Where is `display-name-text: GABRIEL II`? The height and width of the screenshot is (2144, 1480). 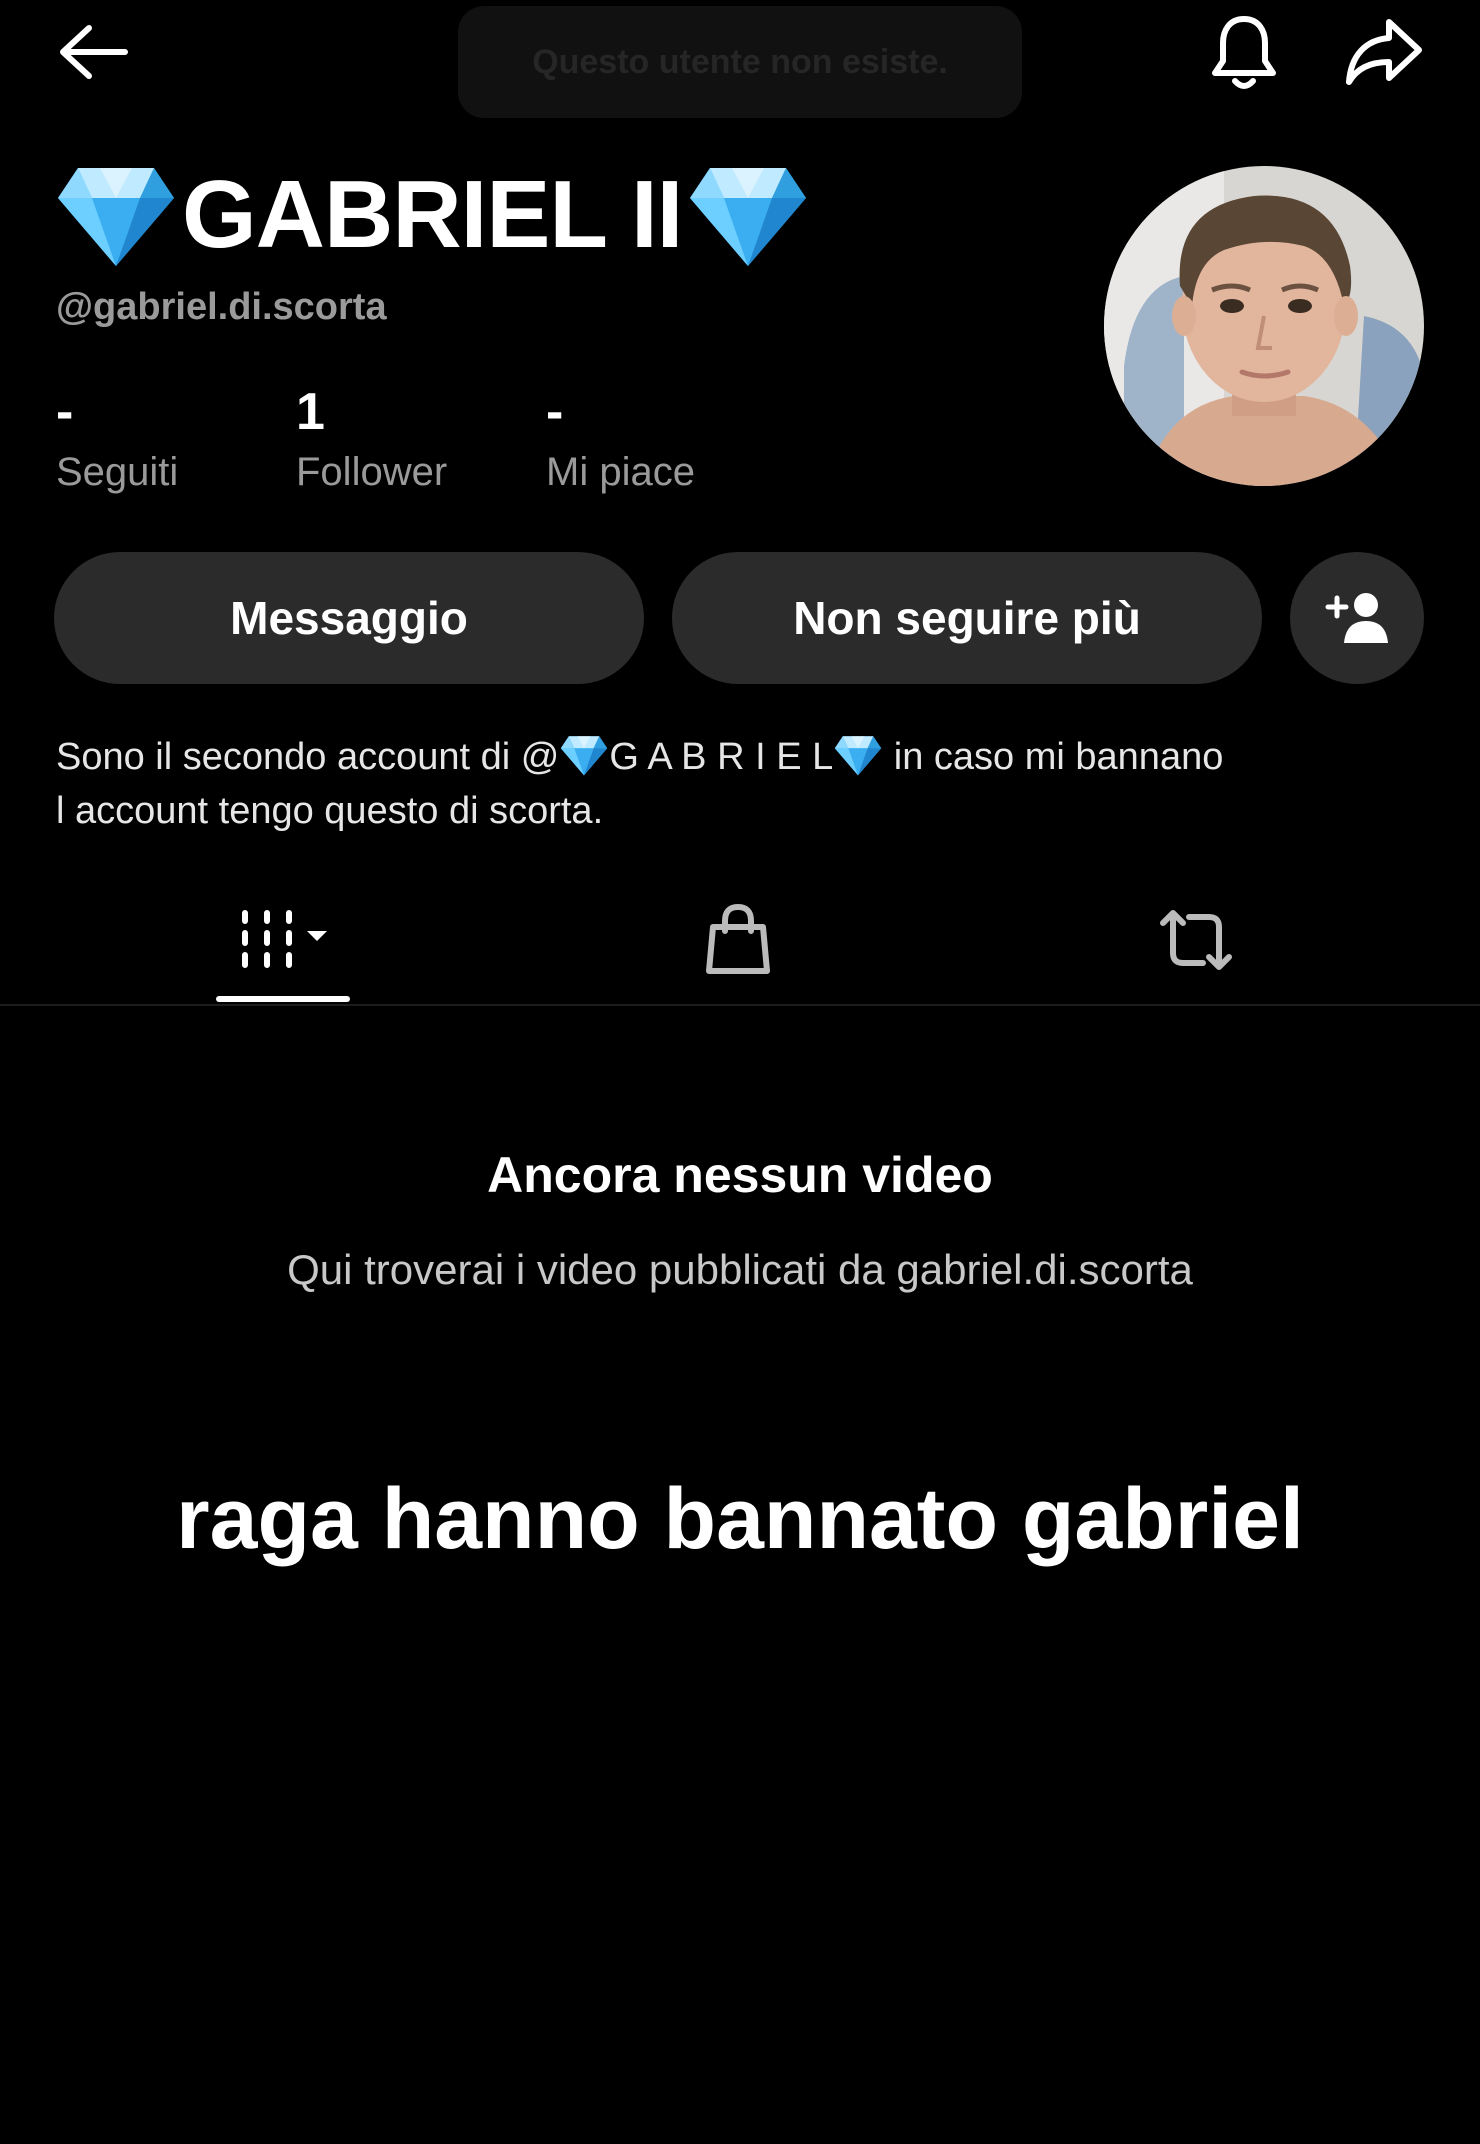
display-name-text: GABRIEL II is located at coordinates (432, 214).